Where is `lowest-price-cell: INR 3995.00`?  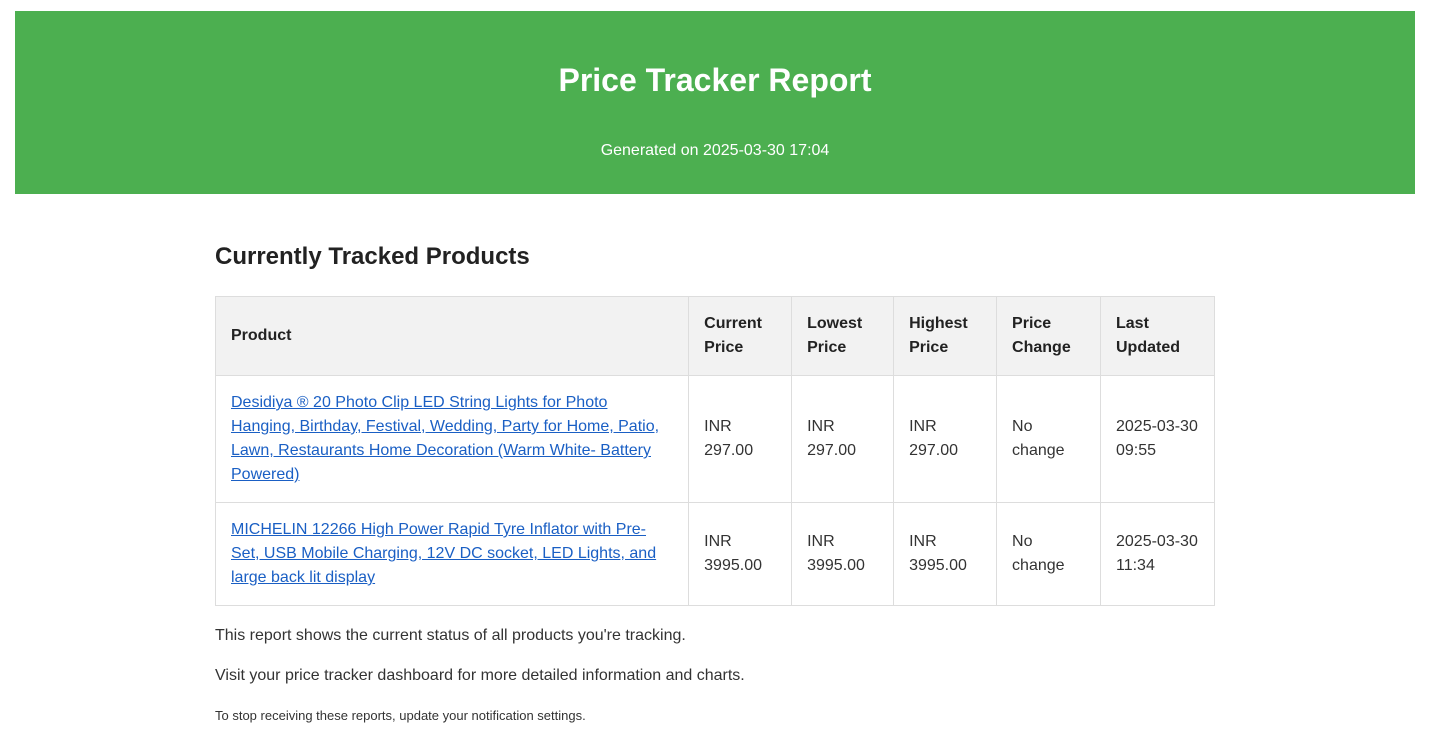 lowest-price-cell: INR 3995.00 is located at coordinates (843, 554).